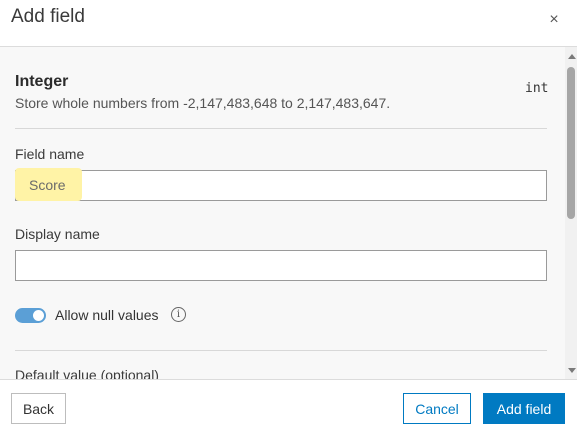 The image size is (577, 433). What do you see at coordinates (48, 16) in the screenshot?
I see `dialog-title: Add field` at bounding box center [48, 16].